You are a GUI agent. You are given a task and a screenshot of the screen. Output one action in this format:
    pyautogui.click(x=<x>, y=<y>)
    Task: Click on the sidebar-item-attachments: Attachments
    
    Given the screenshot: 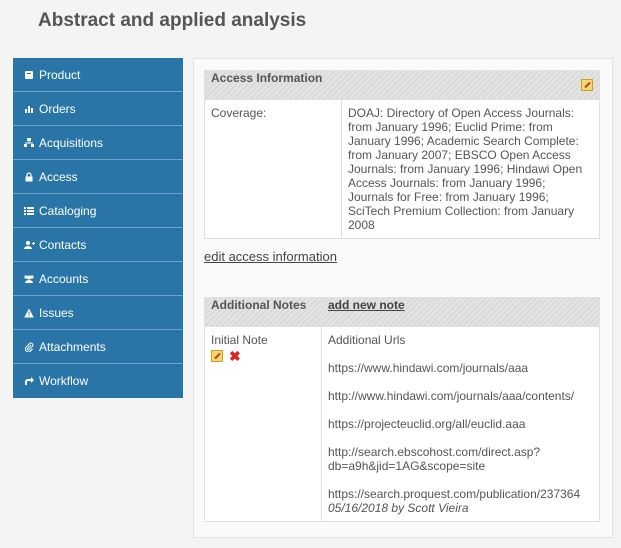 What is the action you would take?
    pyautogui.click(x=98, y=347)
    